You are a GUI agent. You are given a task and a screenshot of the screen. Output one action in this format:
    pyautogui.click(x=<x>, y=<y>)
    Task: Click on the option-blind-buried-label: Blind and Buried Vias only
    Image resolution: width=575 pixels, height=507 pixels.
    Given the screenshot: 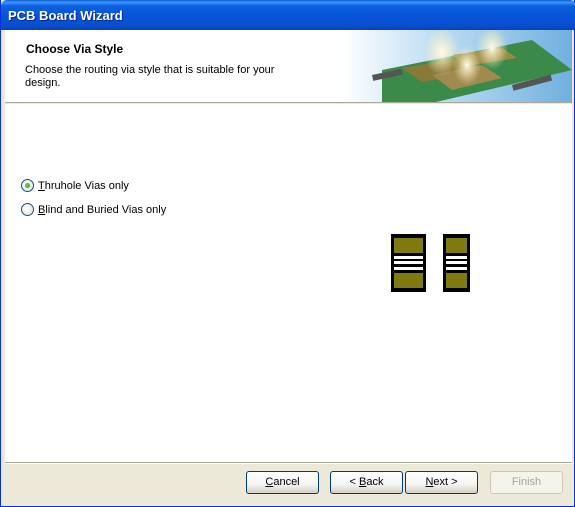 What is the action you would take?
    pyautogui.click(x=102, y=210)
    